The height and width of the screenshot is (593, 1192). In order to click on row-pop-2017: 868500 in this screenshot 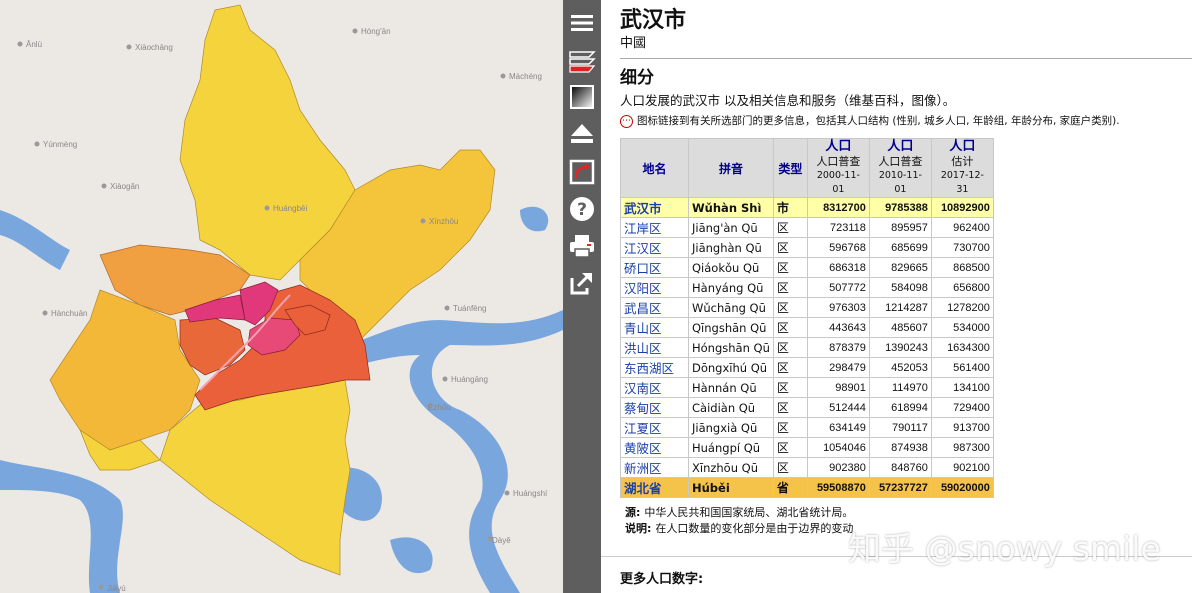, I will do `click(962, 267)`.